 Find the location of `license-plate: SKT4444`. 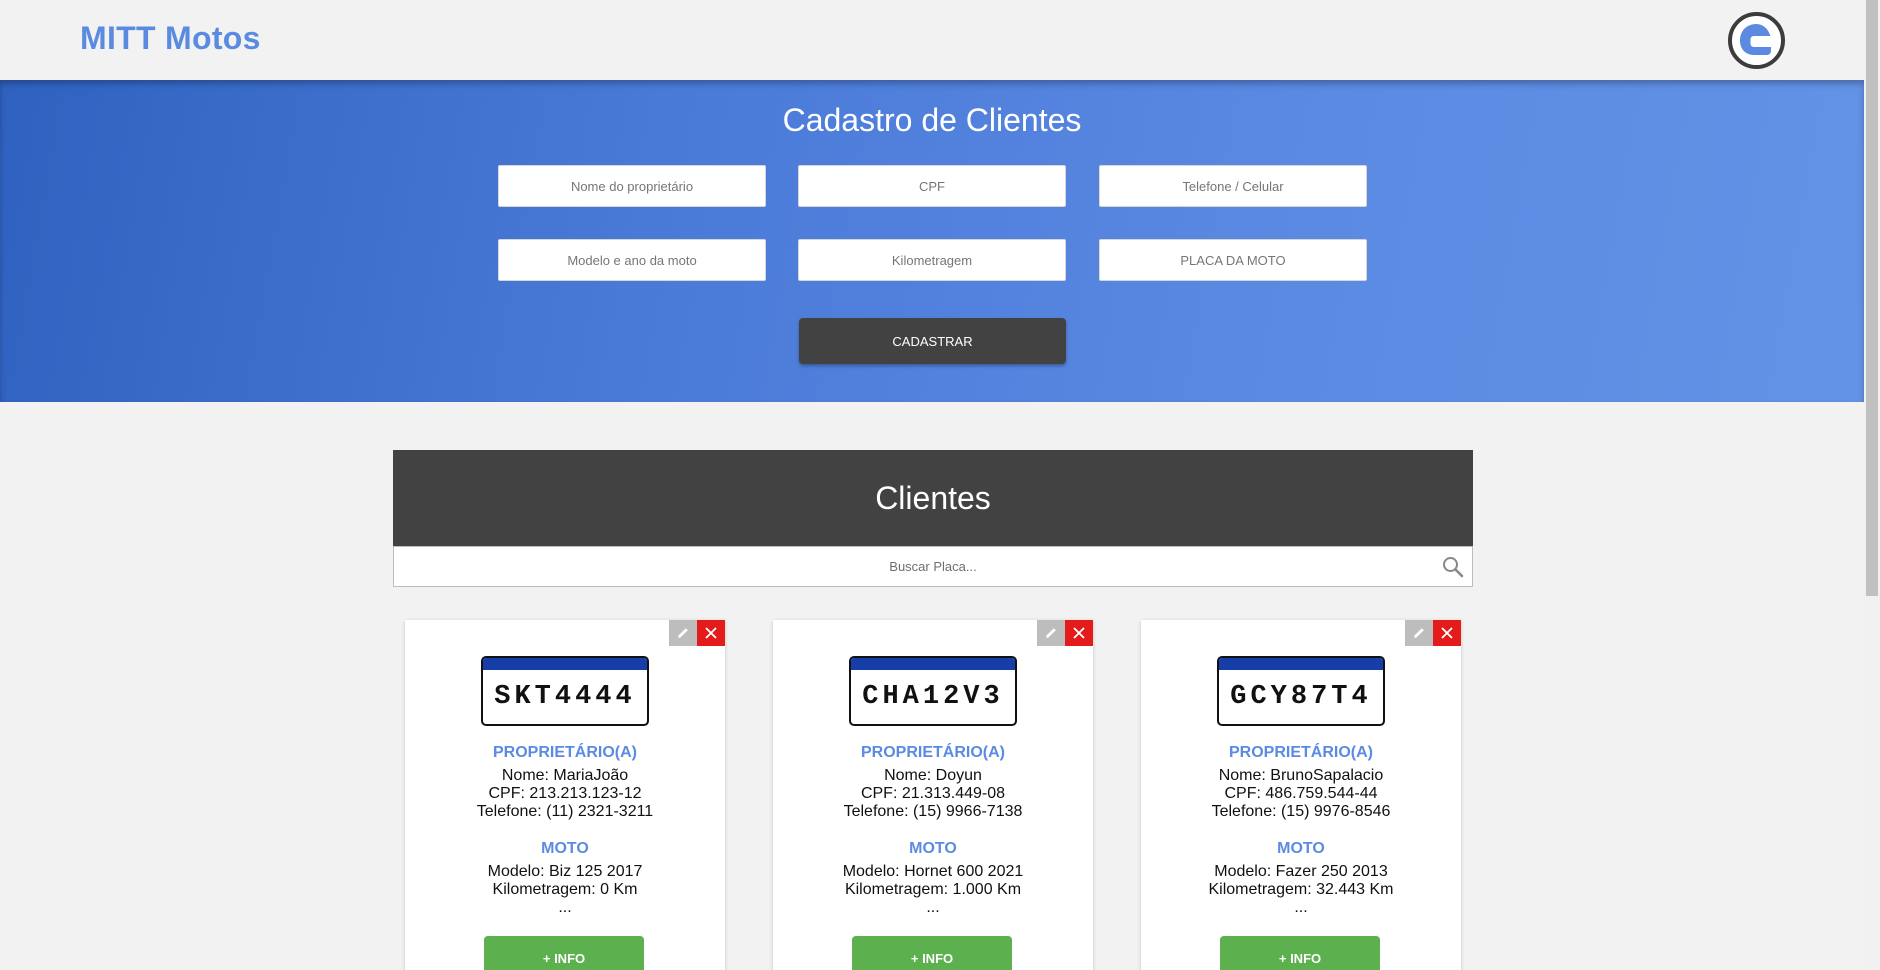

license-plate: SKT4444 is located at coordinates (565, 691).